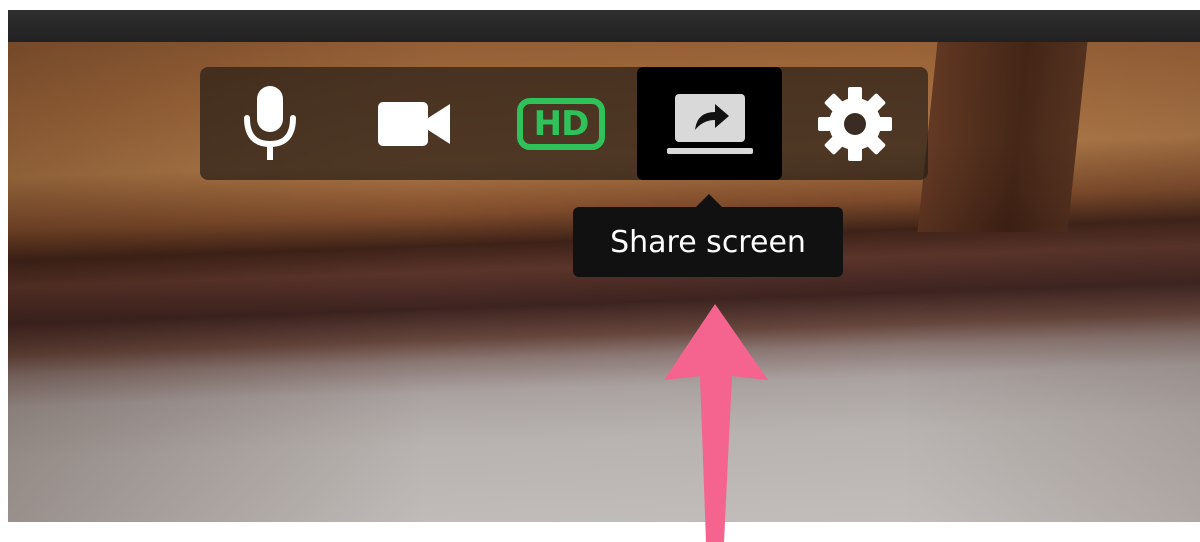  I want to click on gear-icon, so click(855, 123).